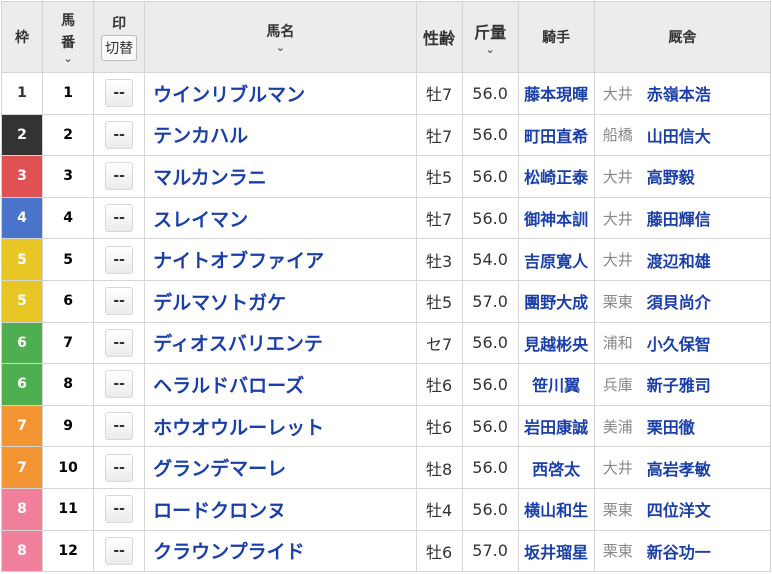  I want to click on trainer-link: 赤嶺本浩, so click(679, 93).